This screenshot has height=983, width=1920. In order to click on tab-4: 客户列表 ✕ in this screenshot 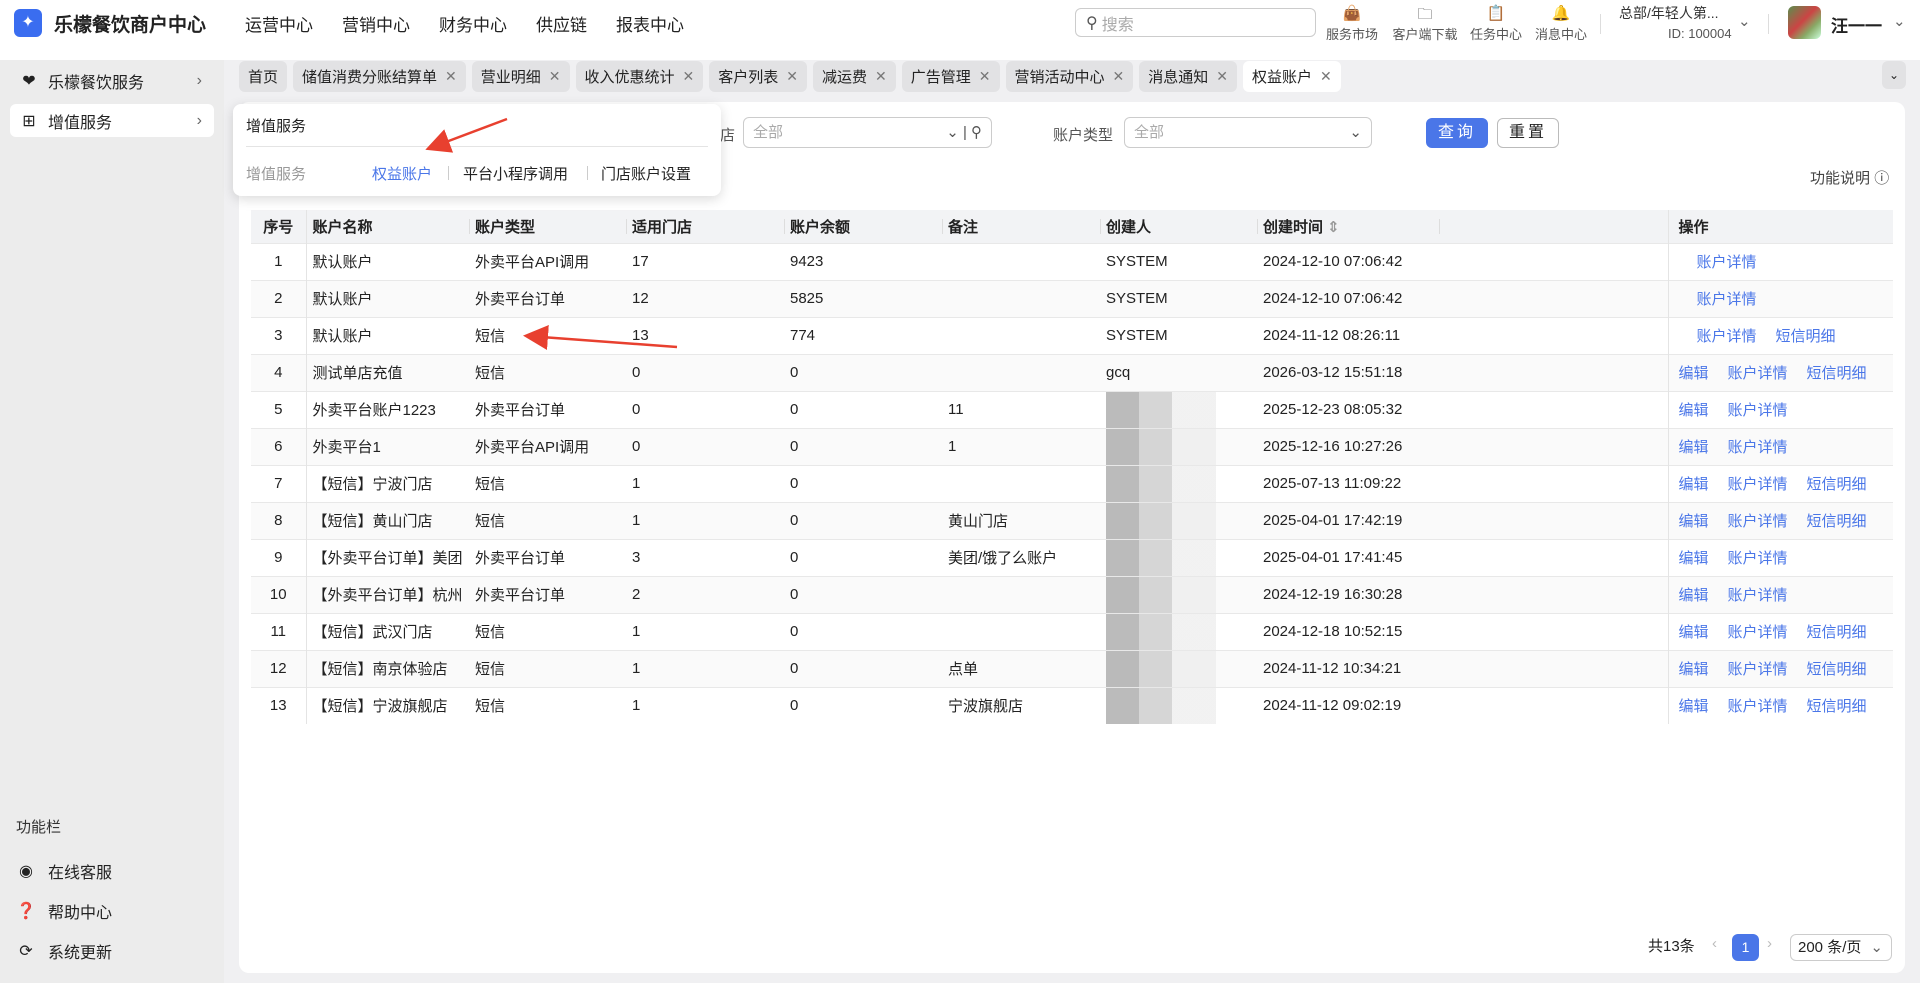, I will do `click(758, 76)`.